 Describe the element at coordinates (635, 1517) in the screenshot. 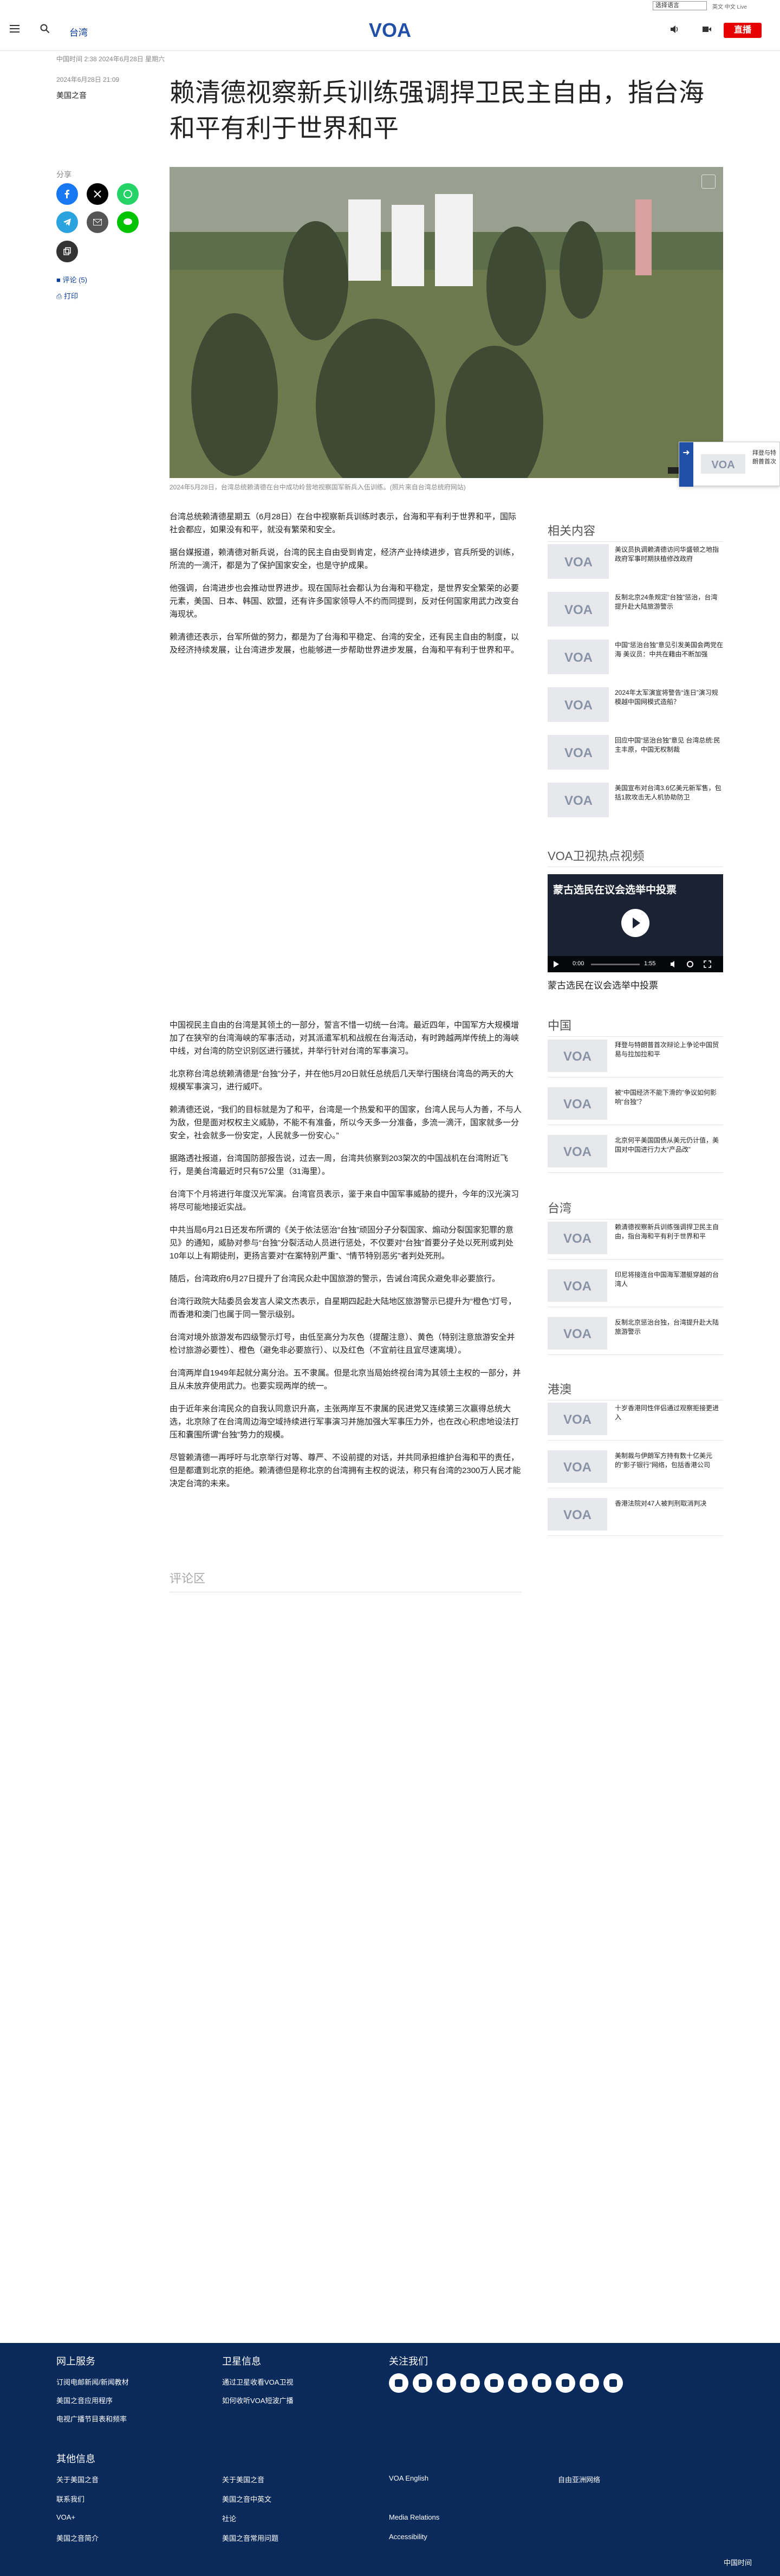

I see `hk-item: VOA 香港法院对47人被判刑取消判决` at that location.